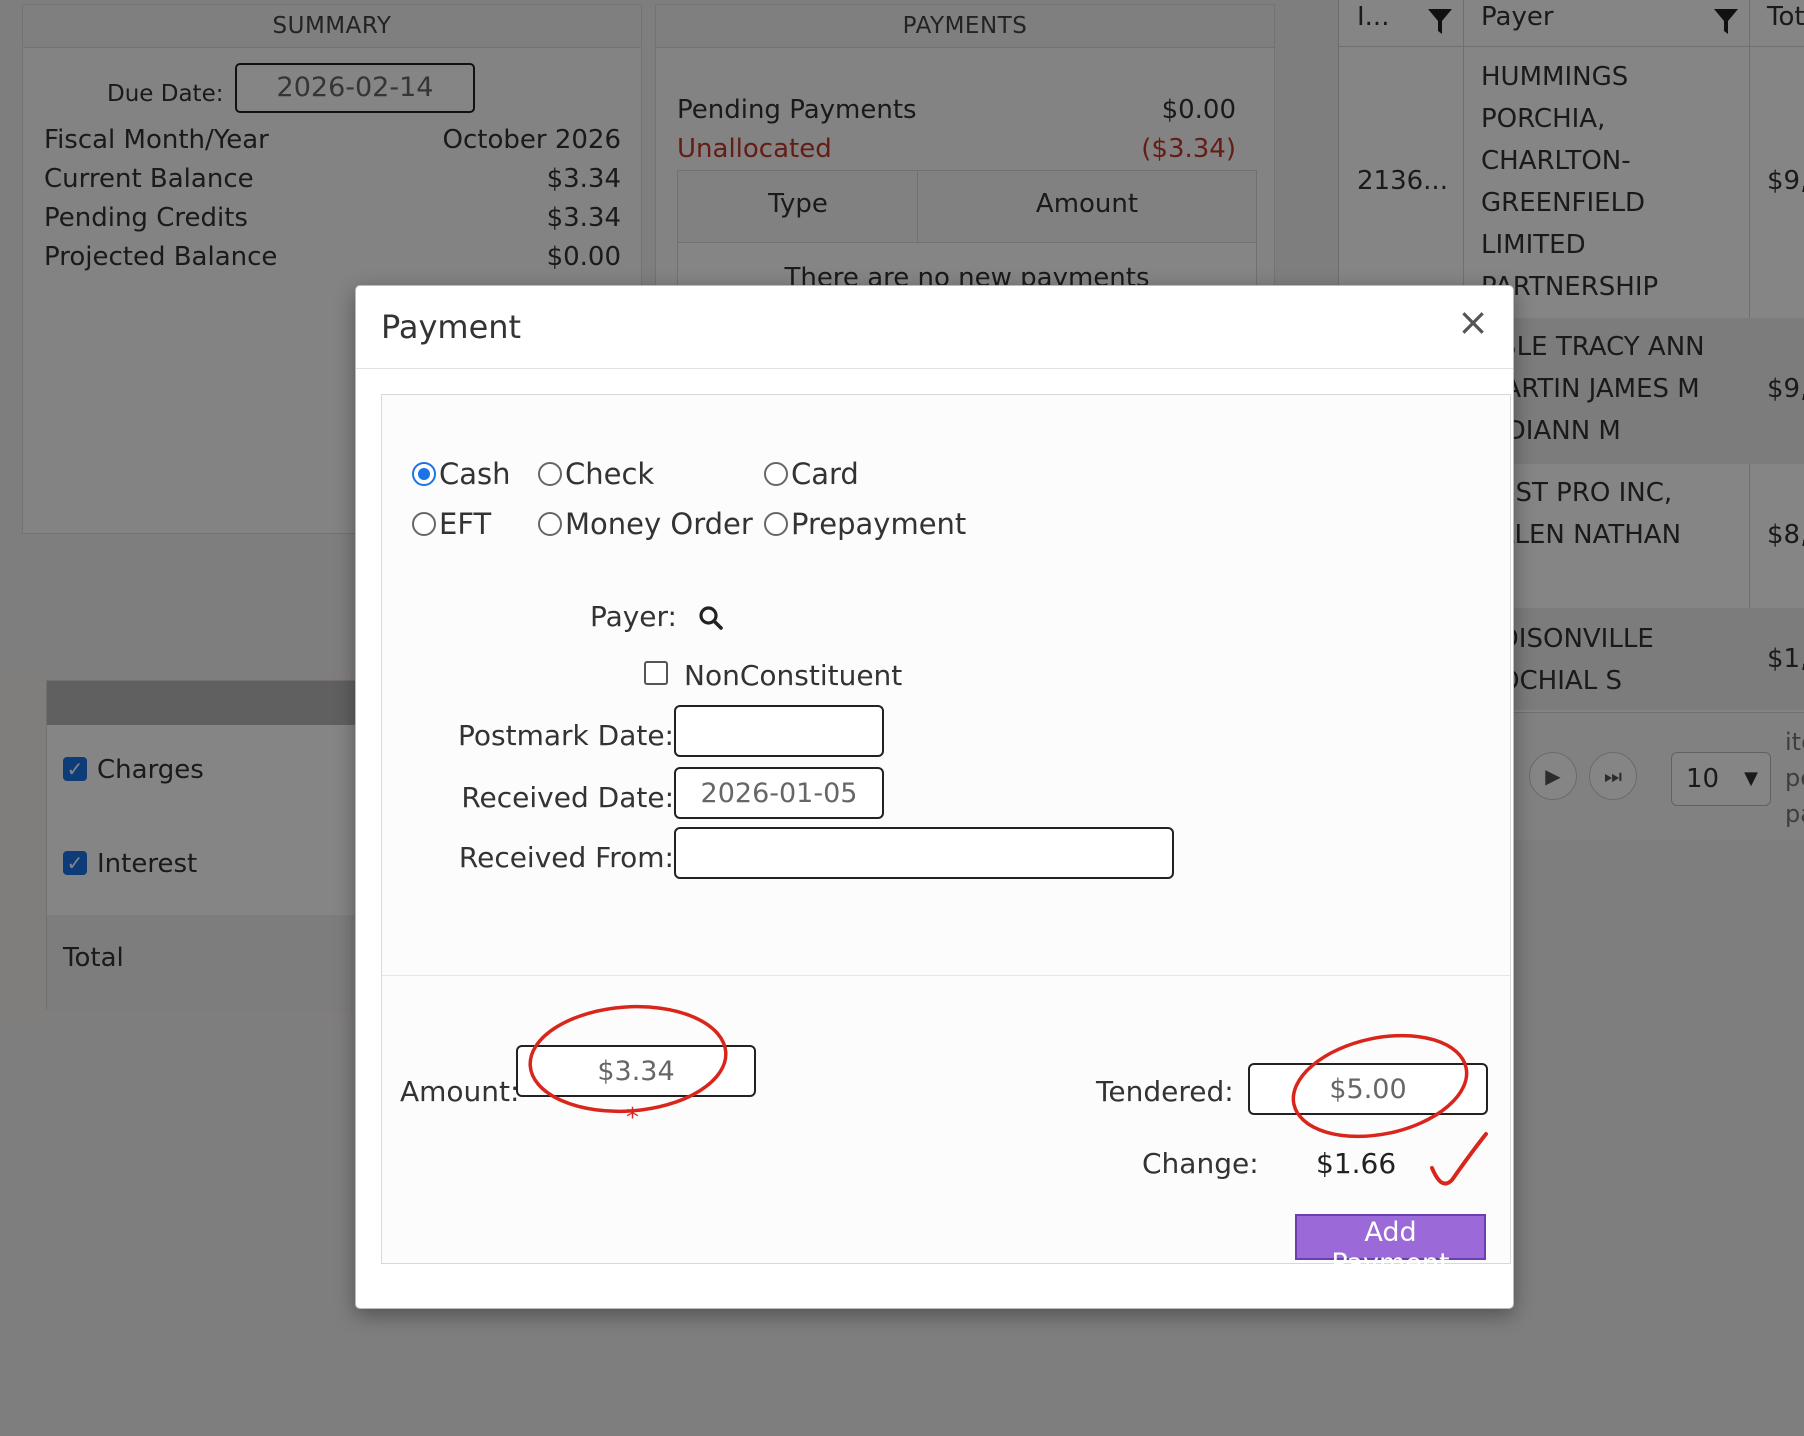 The height and width of the screenshot is (1436, 1804). What do you see at coordinates (1459, 1159) in the screenshot?
I see `checkmark-annotation` at bounding box center [1459, 1159].